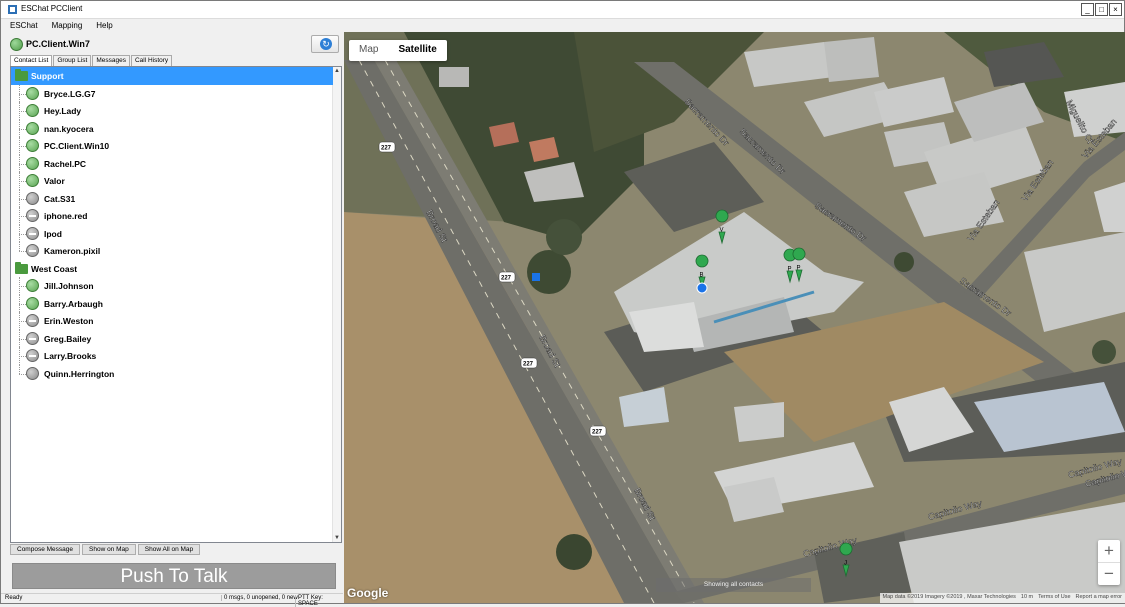 The height and width of the screenshot is (607, 1125). What do you see at coordinates (702, 276) in the screenshot?
I see `svg-text: B` at bounding box center [702, 276].